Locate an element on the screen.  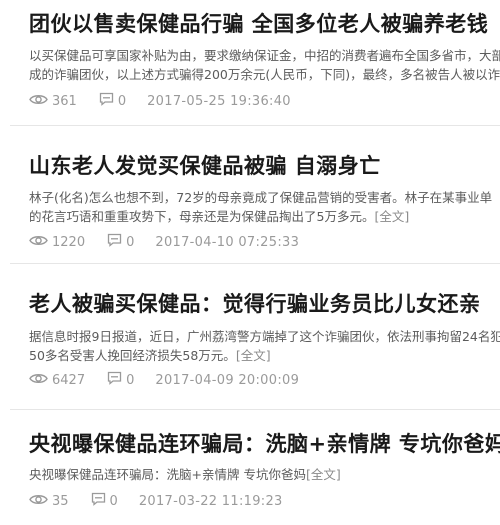
publish-time: 2017-03-22 11:19:23 is located at coordinates (210, 501).